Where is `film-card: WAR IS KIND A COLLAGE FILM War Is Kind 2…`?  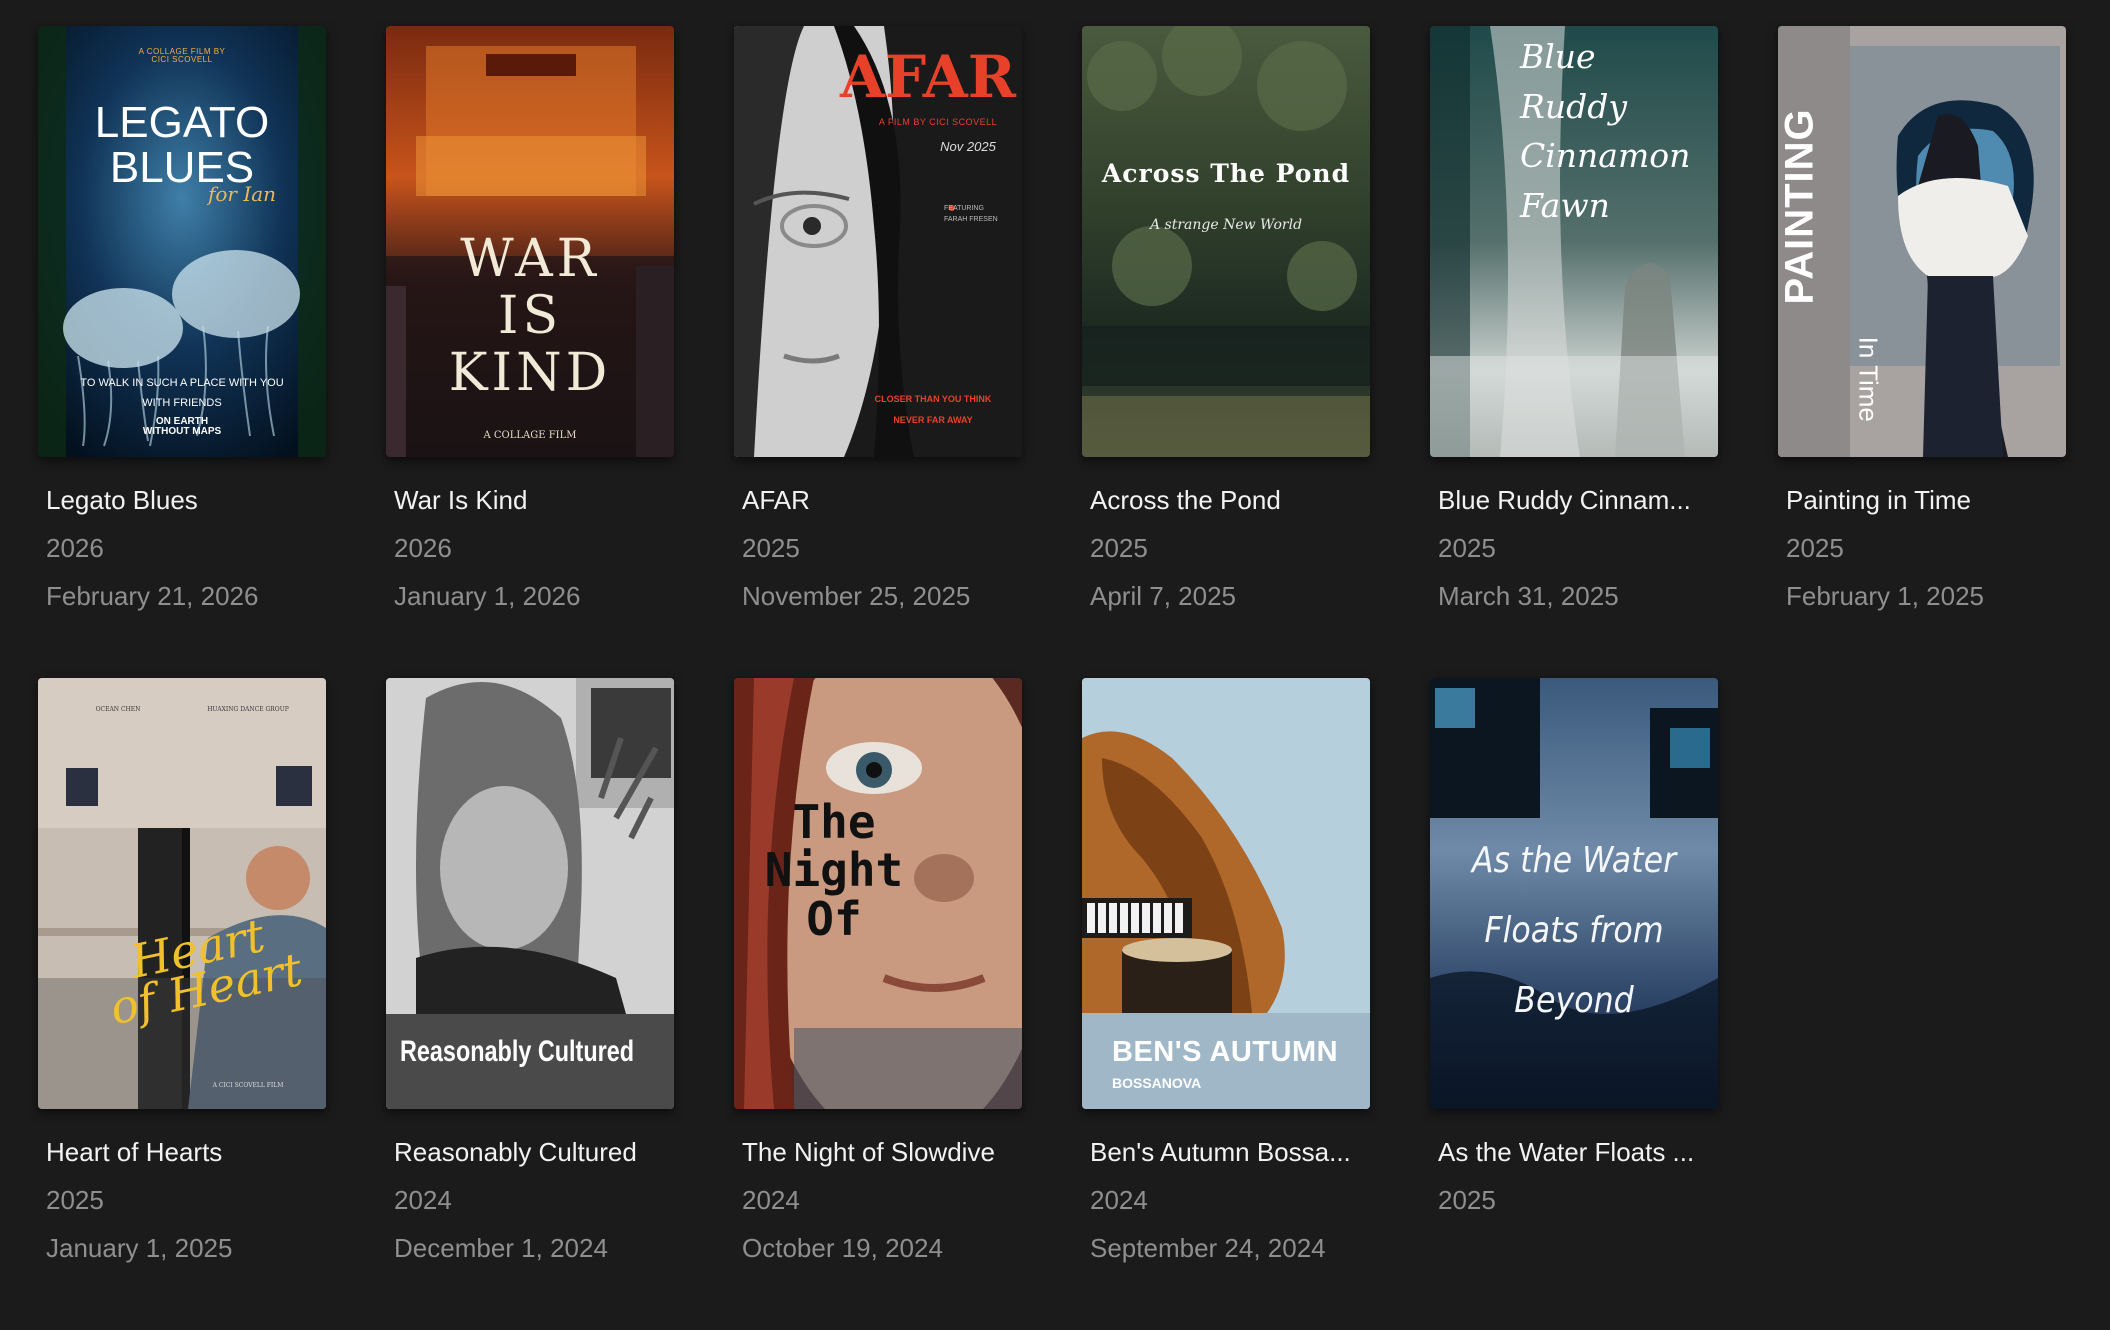 film-card: WAR IS KIND A COLLAGE FILM War Is Kind 2… is located at coordinates (530, 352).